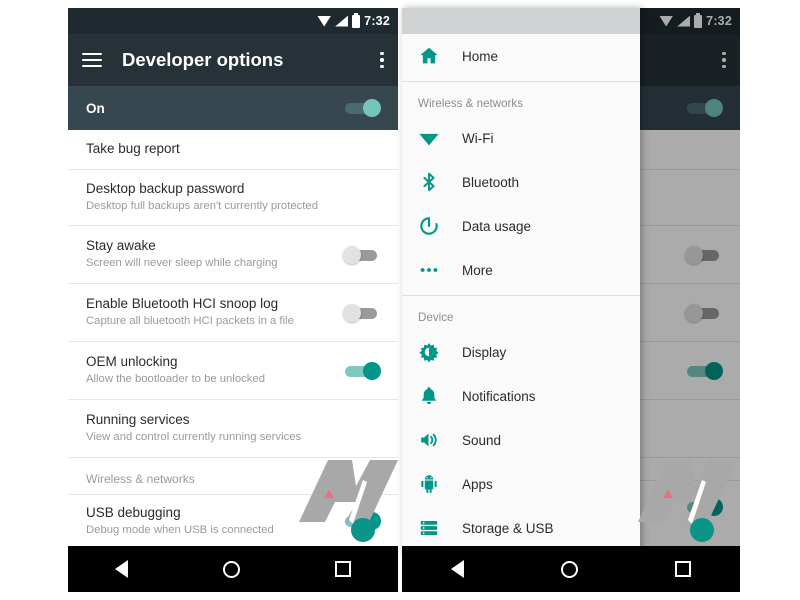 The width and height of the screenshot is (800, 600). What do you see at coordinates (362, 521) in the screenshot?
I see `usb-debugging-switch` at bounding box center [362, 521].